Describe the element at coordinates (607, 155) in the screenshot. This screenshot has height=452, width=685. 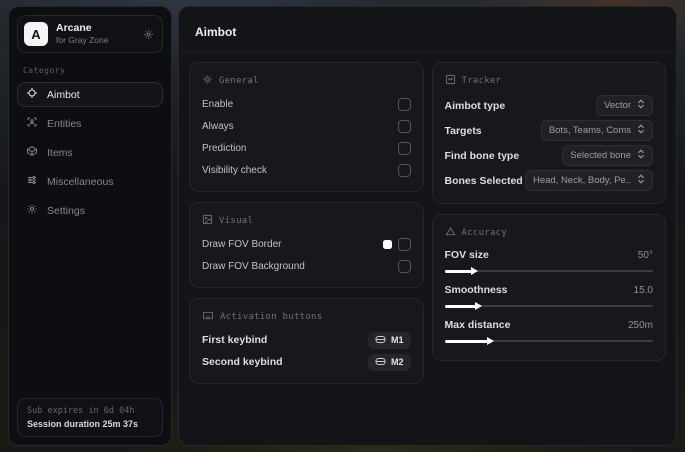
I see `find-bone-type-dropdown: Selected bone` at that location.